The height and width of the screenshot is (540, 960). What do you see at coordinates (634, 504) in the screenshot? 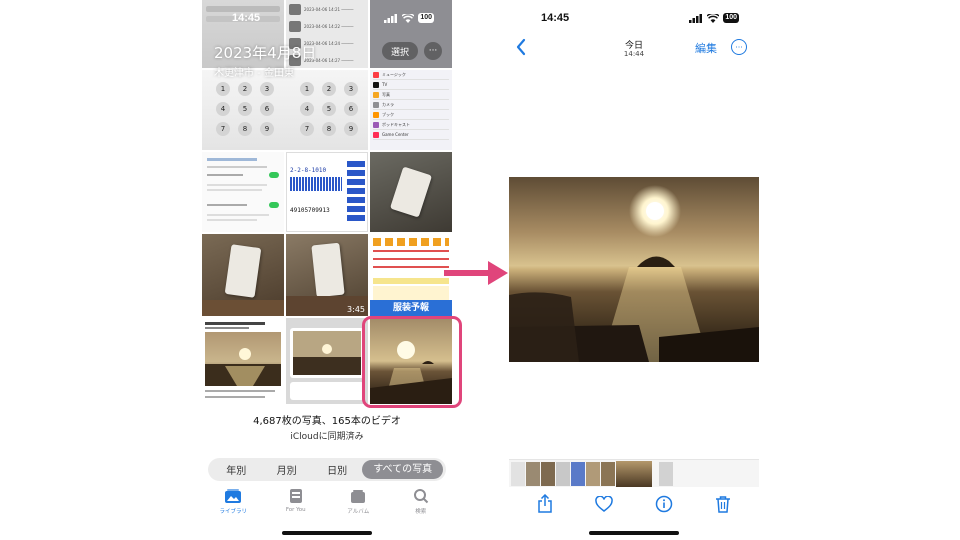
I see `photo-toolbar` at bounding box center [634, 504].